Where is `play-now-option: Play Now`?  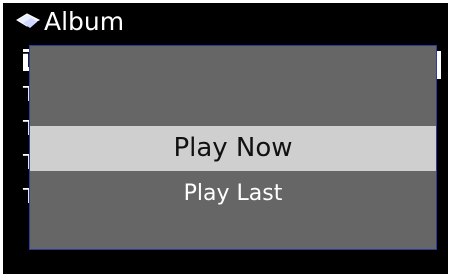
play-now-option: Play Now is located at coordinates (233, 148).